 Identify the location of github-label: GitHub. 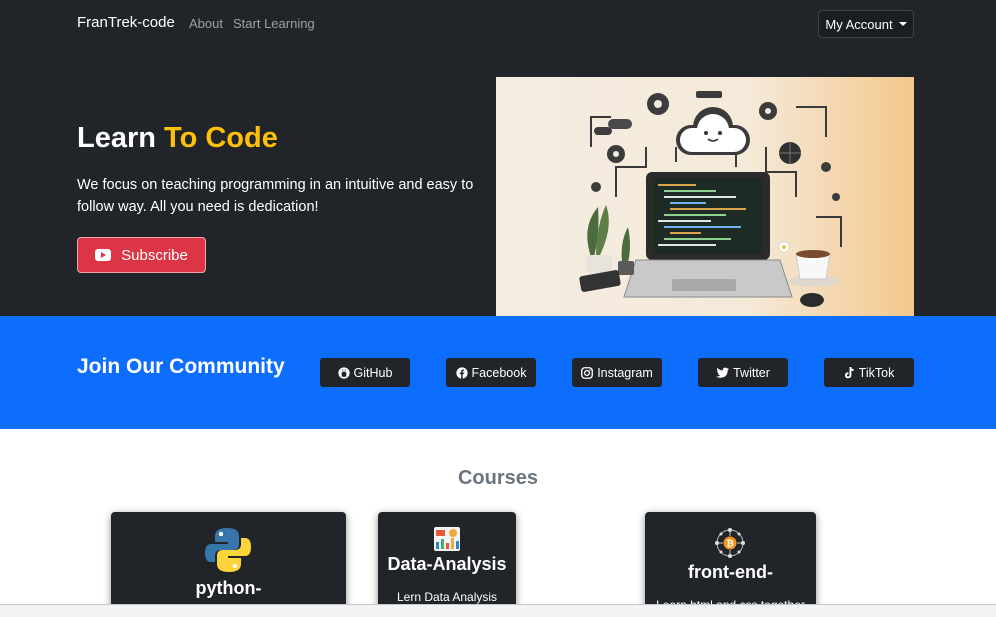
(373, 372).